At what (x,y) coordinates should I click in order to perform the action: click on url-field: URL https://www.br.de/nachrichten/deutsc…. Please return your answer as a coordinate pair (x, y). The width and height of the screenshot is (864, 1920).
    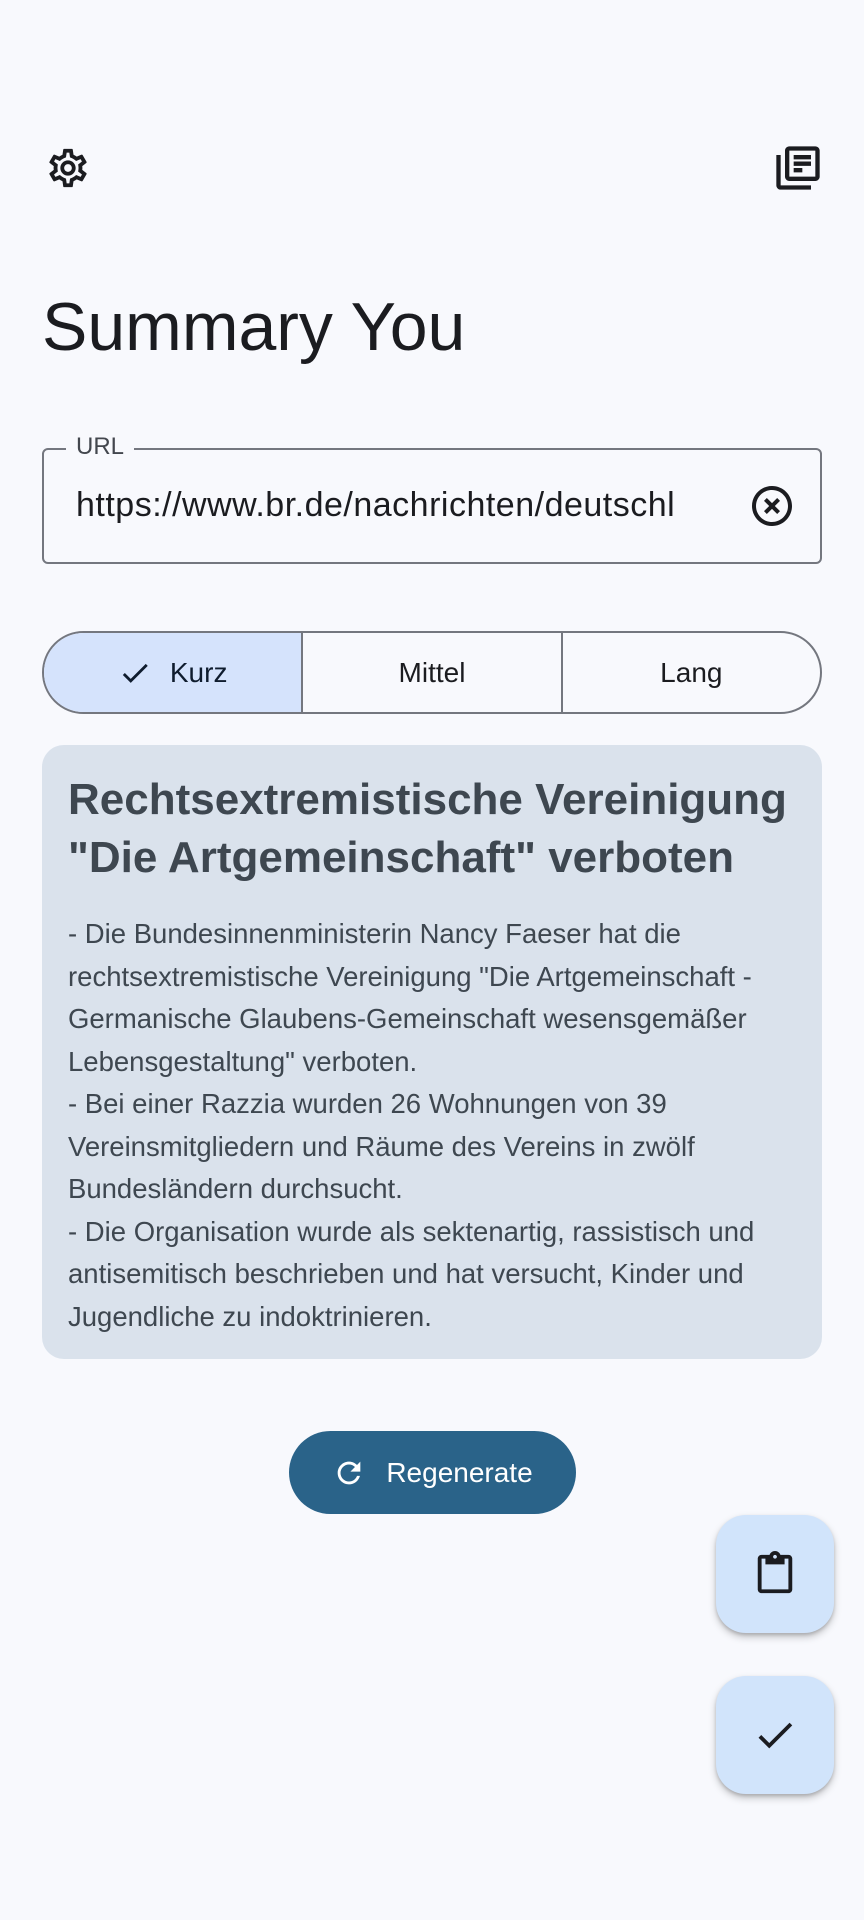
    Looking at the image, I should click on (432, 498).